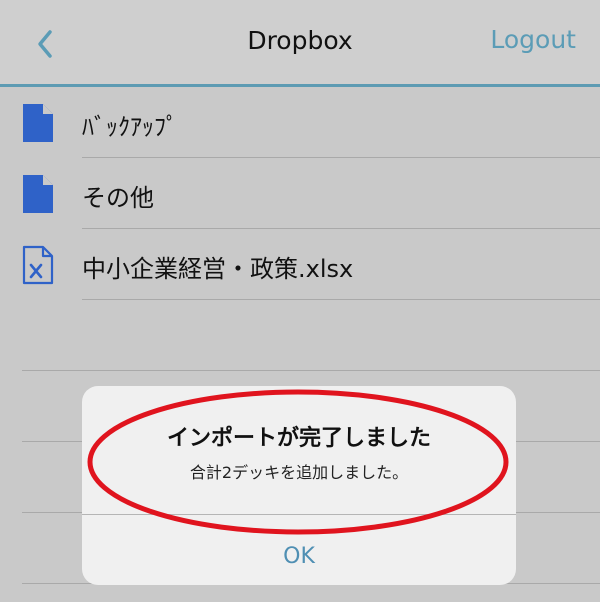 The width and height of the screenshot is (600, 602). Describe the element at coordinates (298, 438) in the screenshot. I see `dialog-title: インポートが完了しました` at that location.